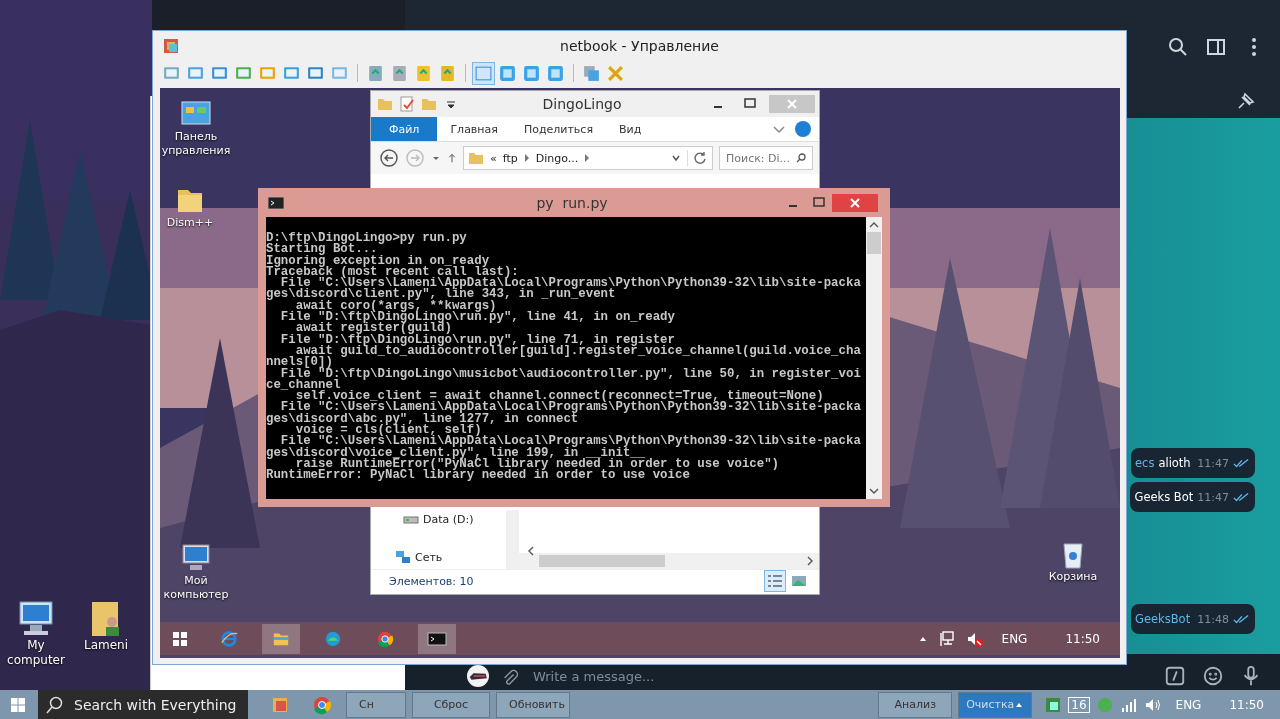 The height and width of the screenshot is (719, 1280). What do you see at coordinates (200, 144) in the screenshot?
I see `icon-label: Панель управления` at bounding box center [200, 144].